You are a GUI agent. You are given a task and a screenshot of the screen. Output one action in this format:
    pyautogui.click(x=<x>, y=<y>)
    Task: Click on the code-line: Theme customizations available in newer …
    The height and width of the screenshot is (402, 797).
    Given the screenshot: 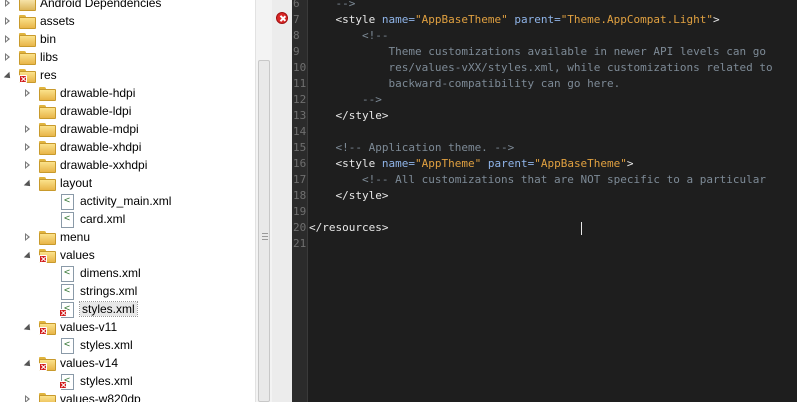 What is the action you would take?
    pyautogui.click(x=537, y=52)
    